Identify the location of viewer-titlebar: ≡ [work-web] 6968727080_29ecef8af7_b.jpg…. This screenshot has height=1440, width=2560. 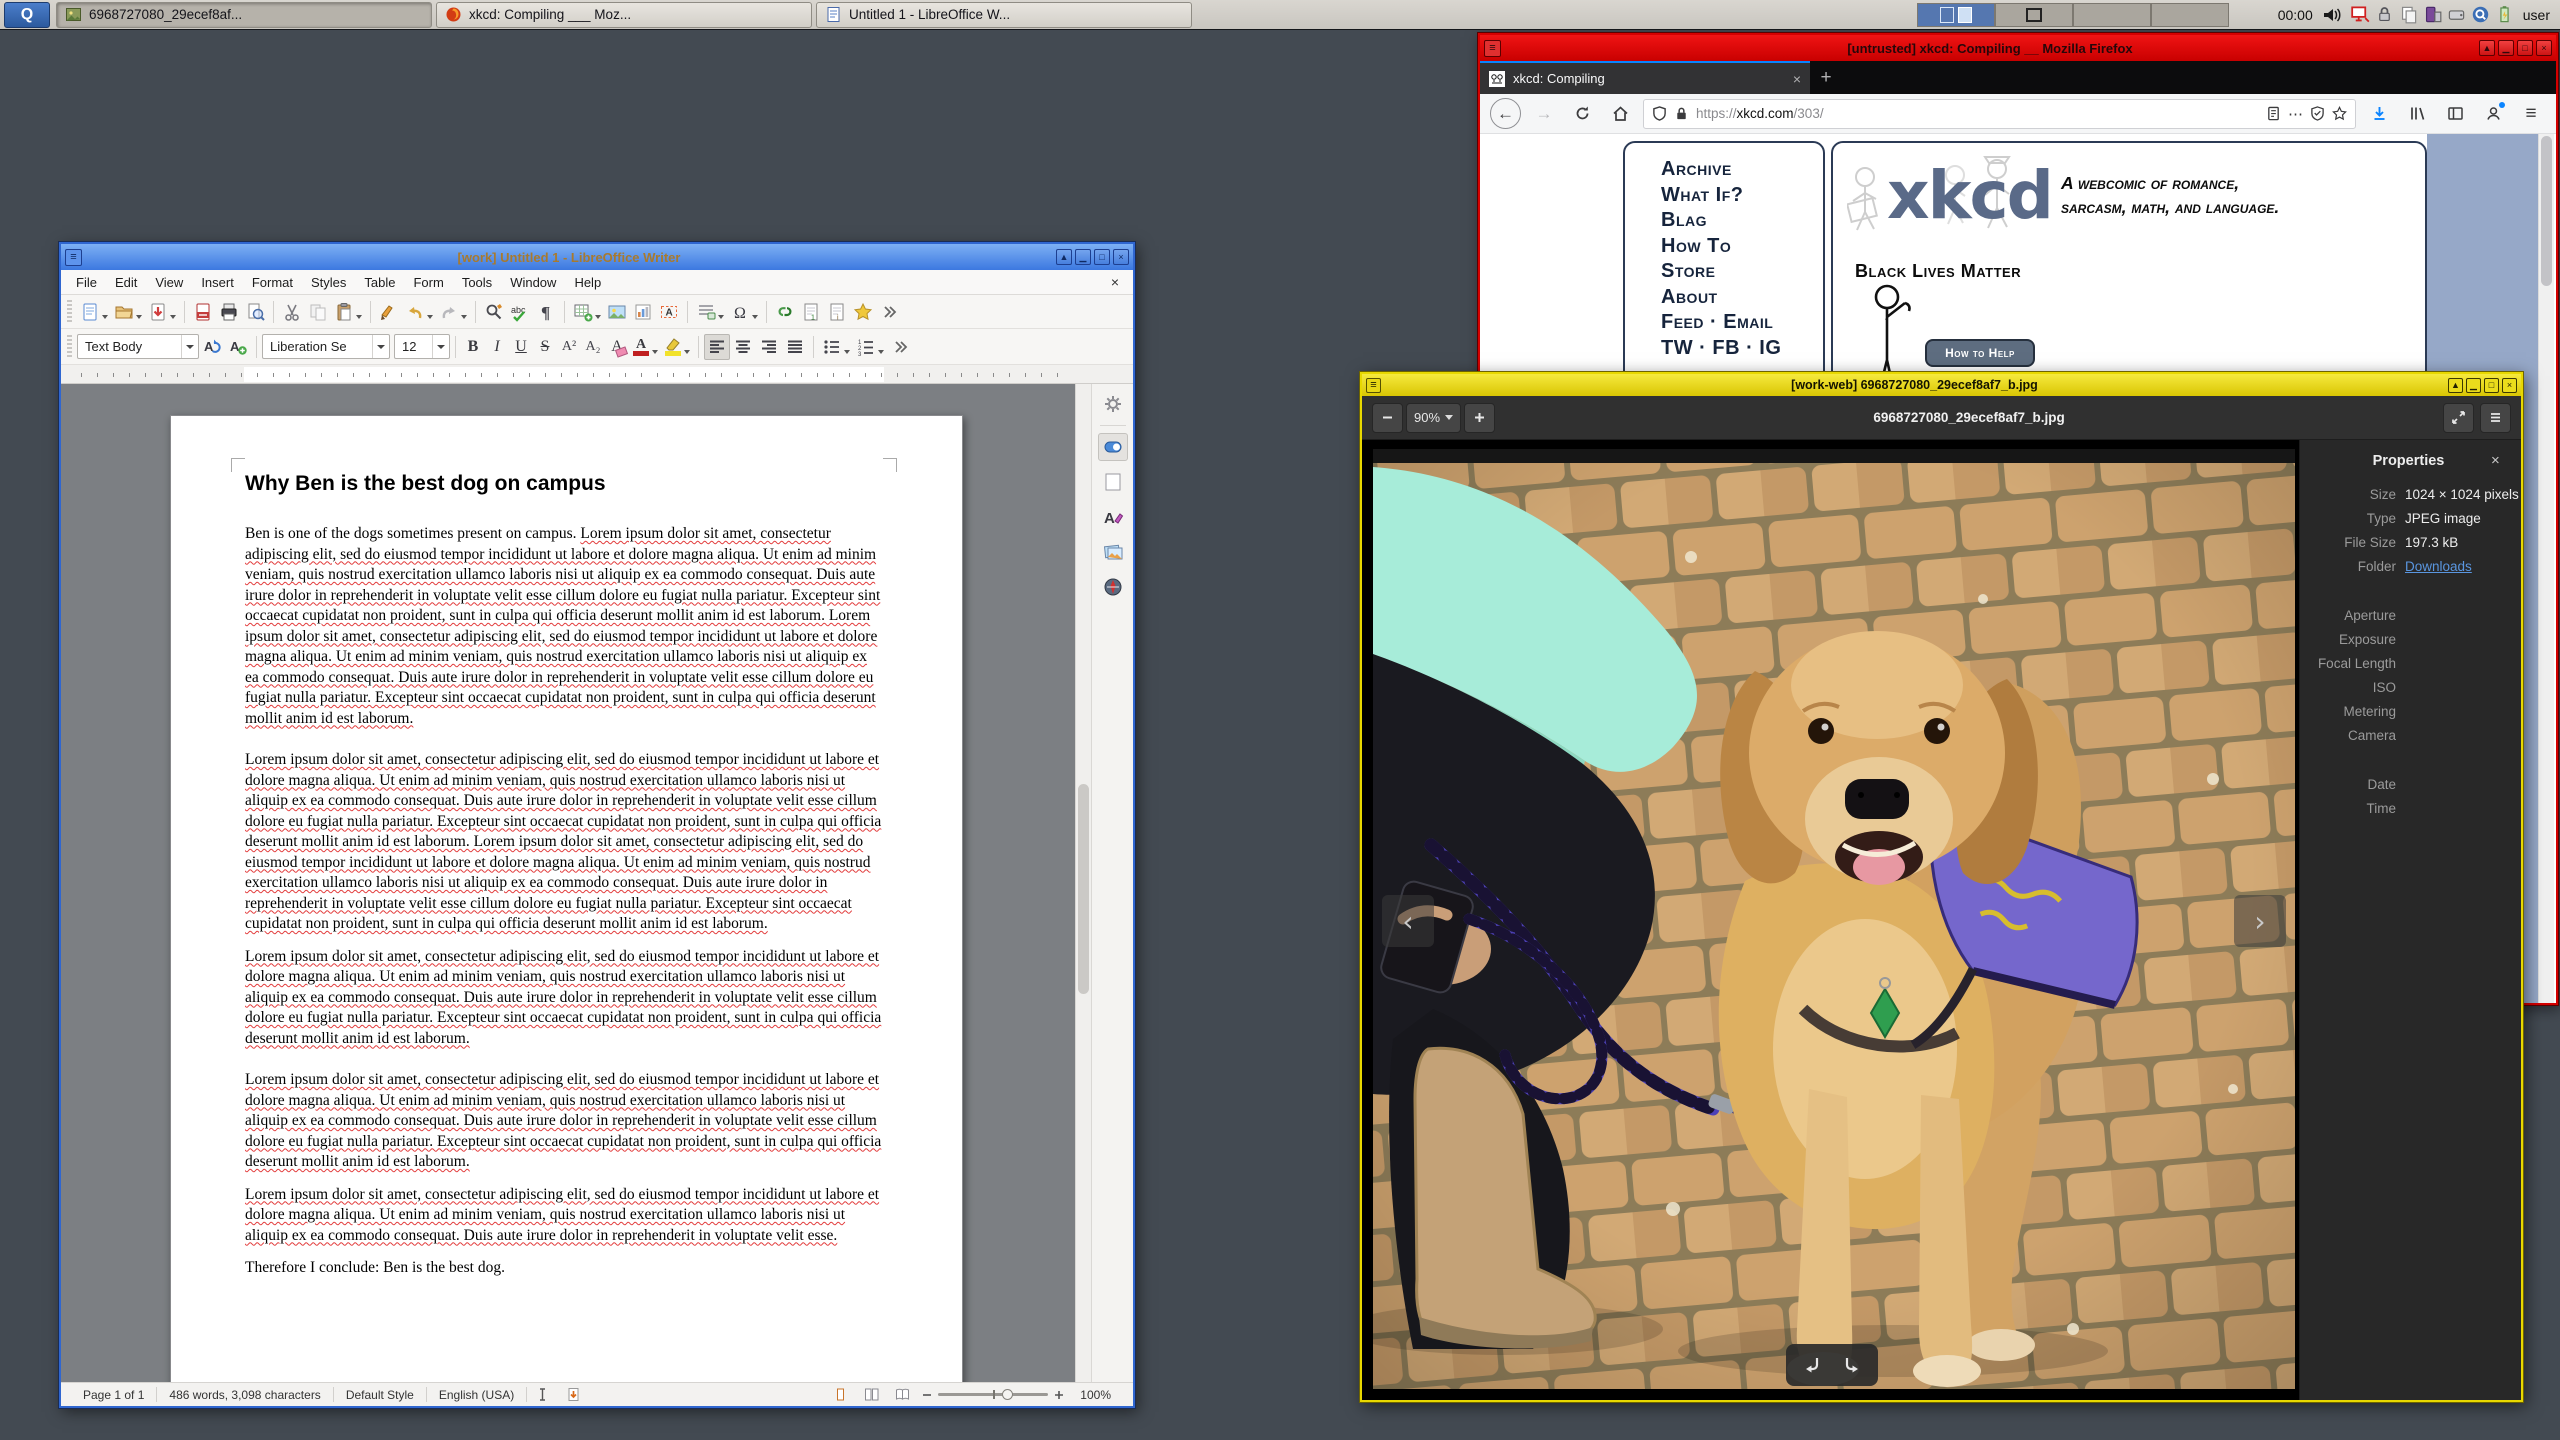
(1941, 385).